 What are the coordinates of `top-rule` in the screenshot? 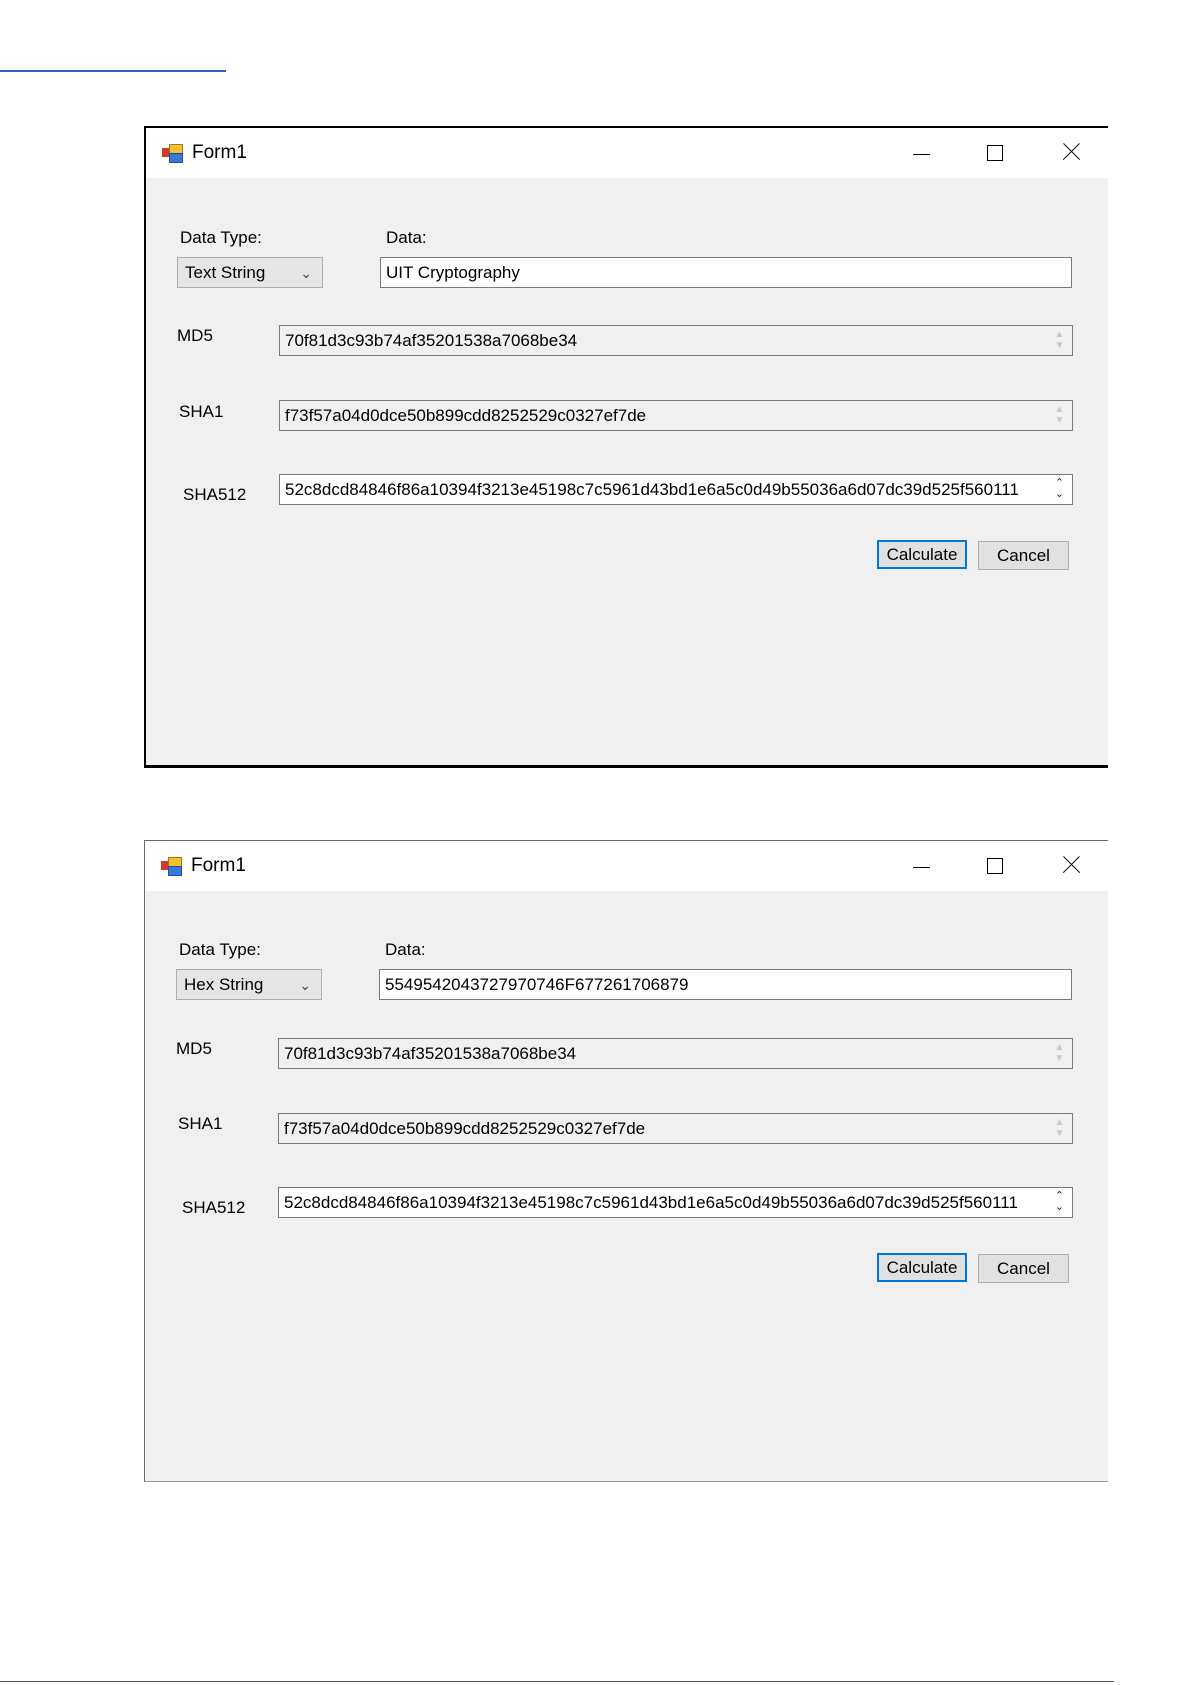 It's located at (113, 71).